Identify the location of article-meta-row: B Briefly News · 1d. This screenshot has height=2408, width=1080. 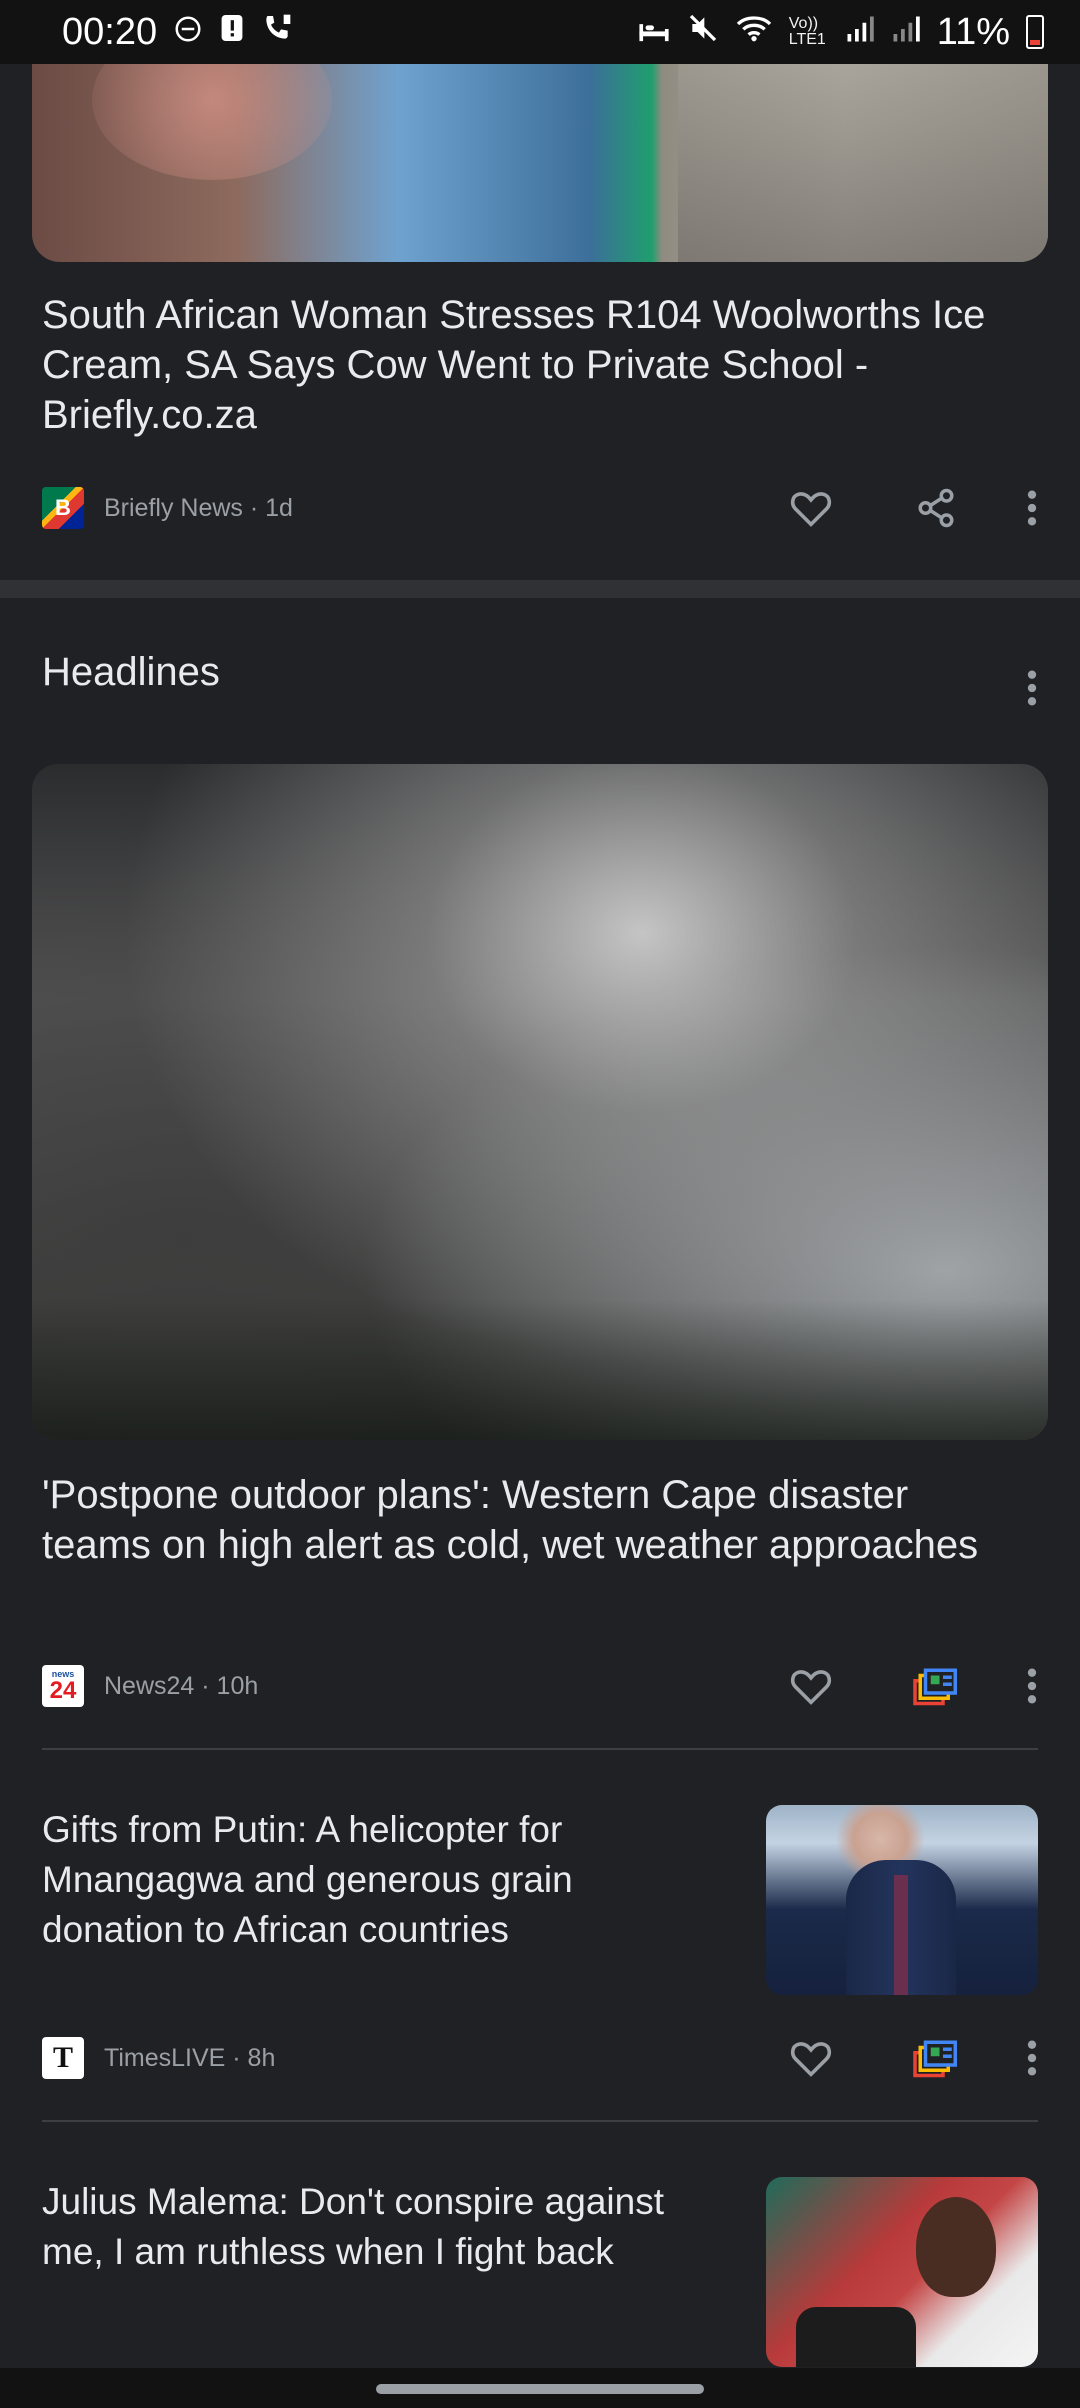
(540, 508).